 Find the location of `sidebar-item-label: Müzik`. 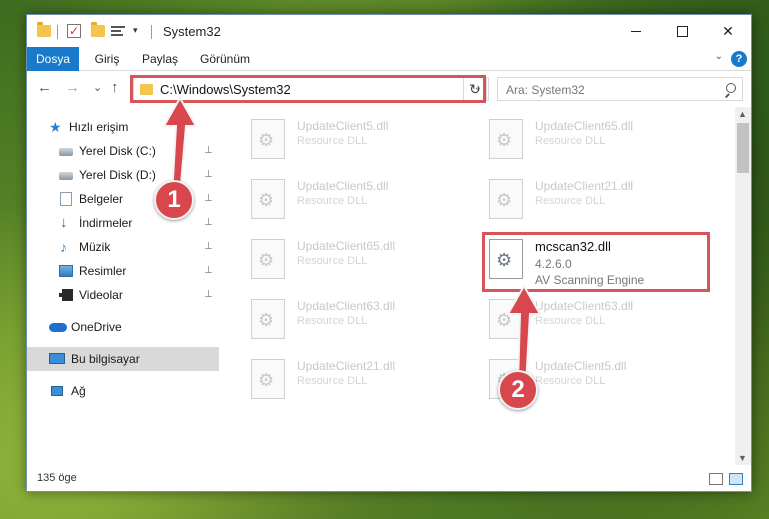

sidebar-item-label: Müzik is located at coordinates (95, 247).